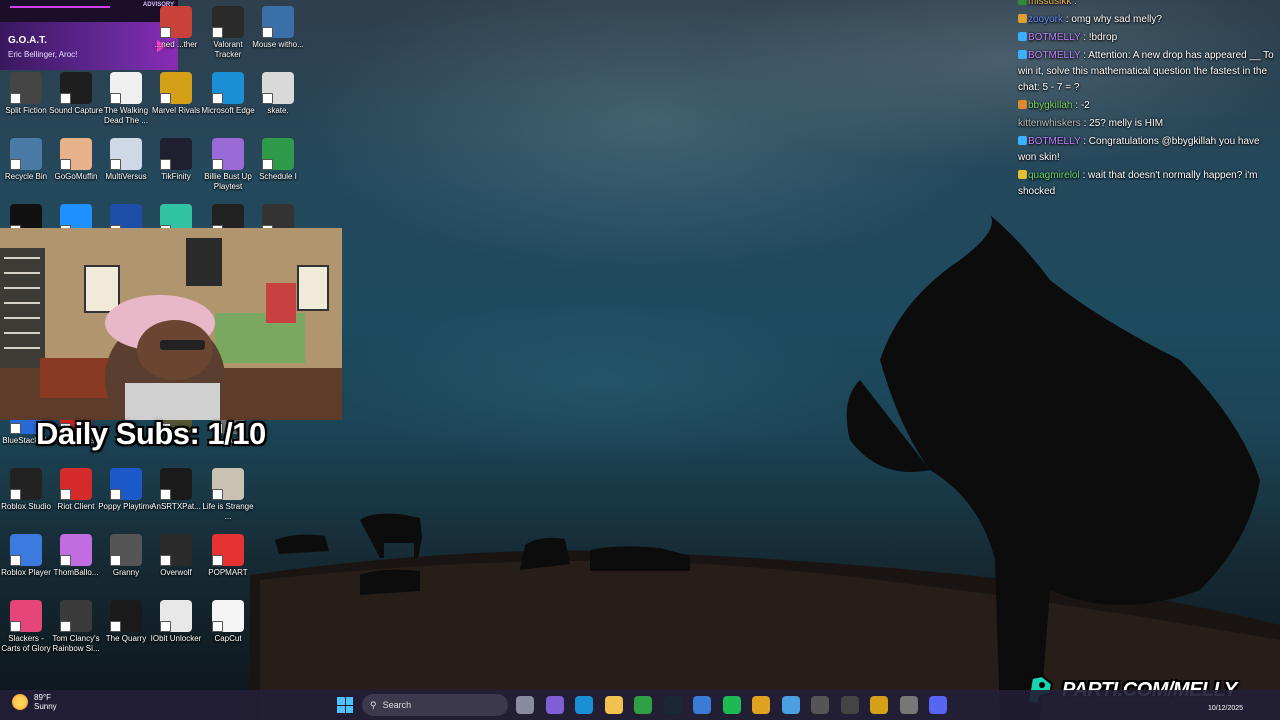 Image resolution: width=1280 pixels, height=720 pixels. I want to click on chat-username: missusikk, so click(1049, 3).